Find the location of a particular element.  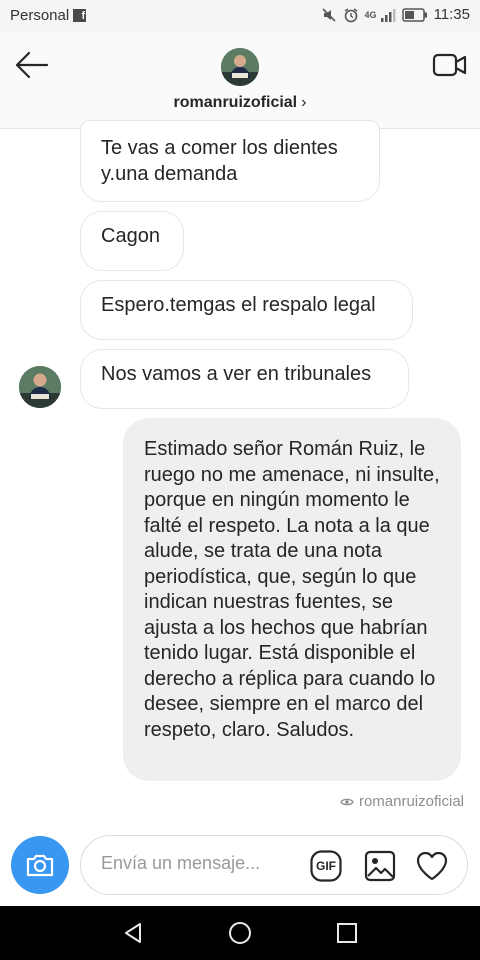

gif-button: GIF is located at coordinates (326, 866).